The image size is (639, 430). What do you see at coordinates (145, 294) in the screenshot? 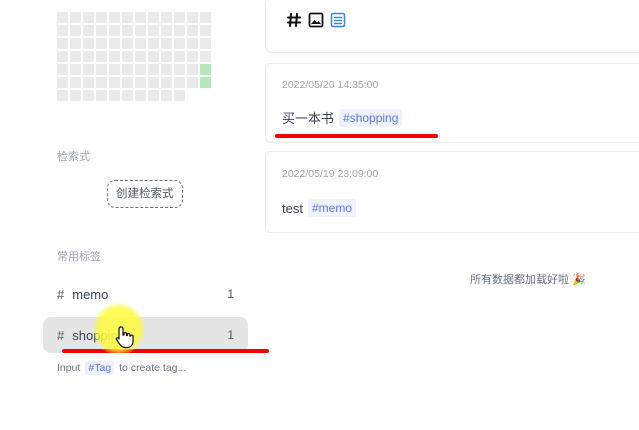
I see `sidebar-tag-memo: # memo 1` at bounding box center [145, 294].